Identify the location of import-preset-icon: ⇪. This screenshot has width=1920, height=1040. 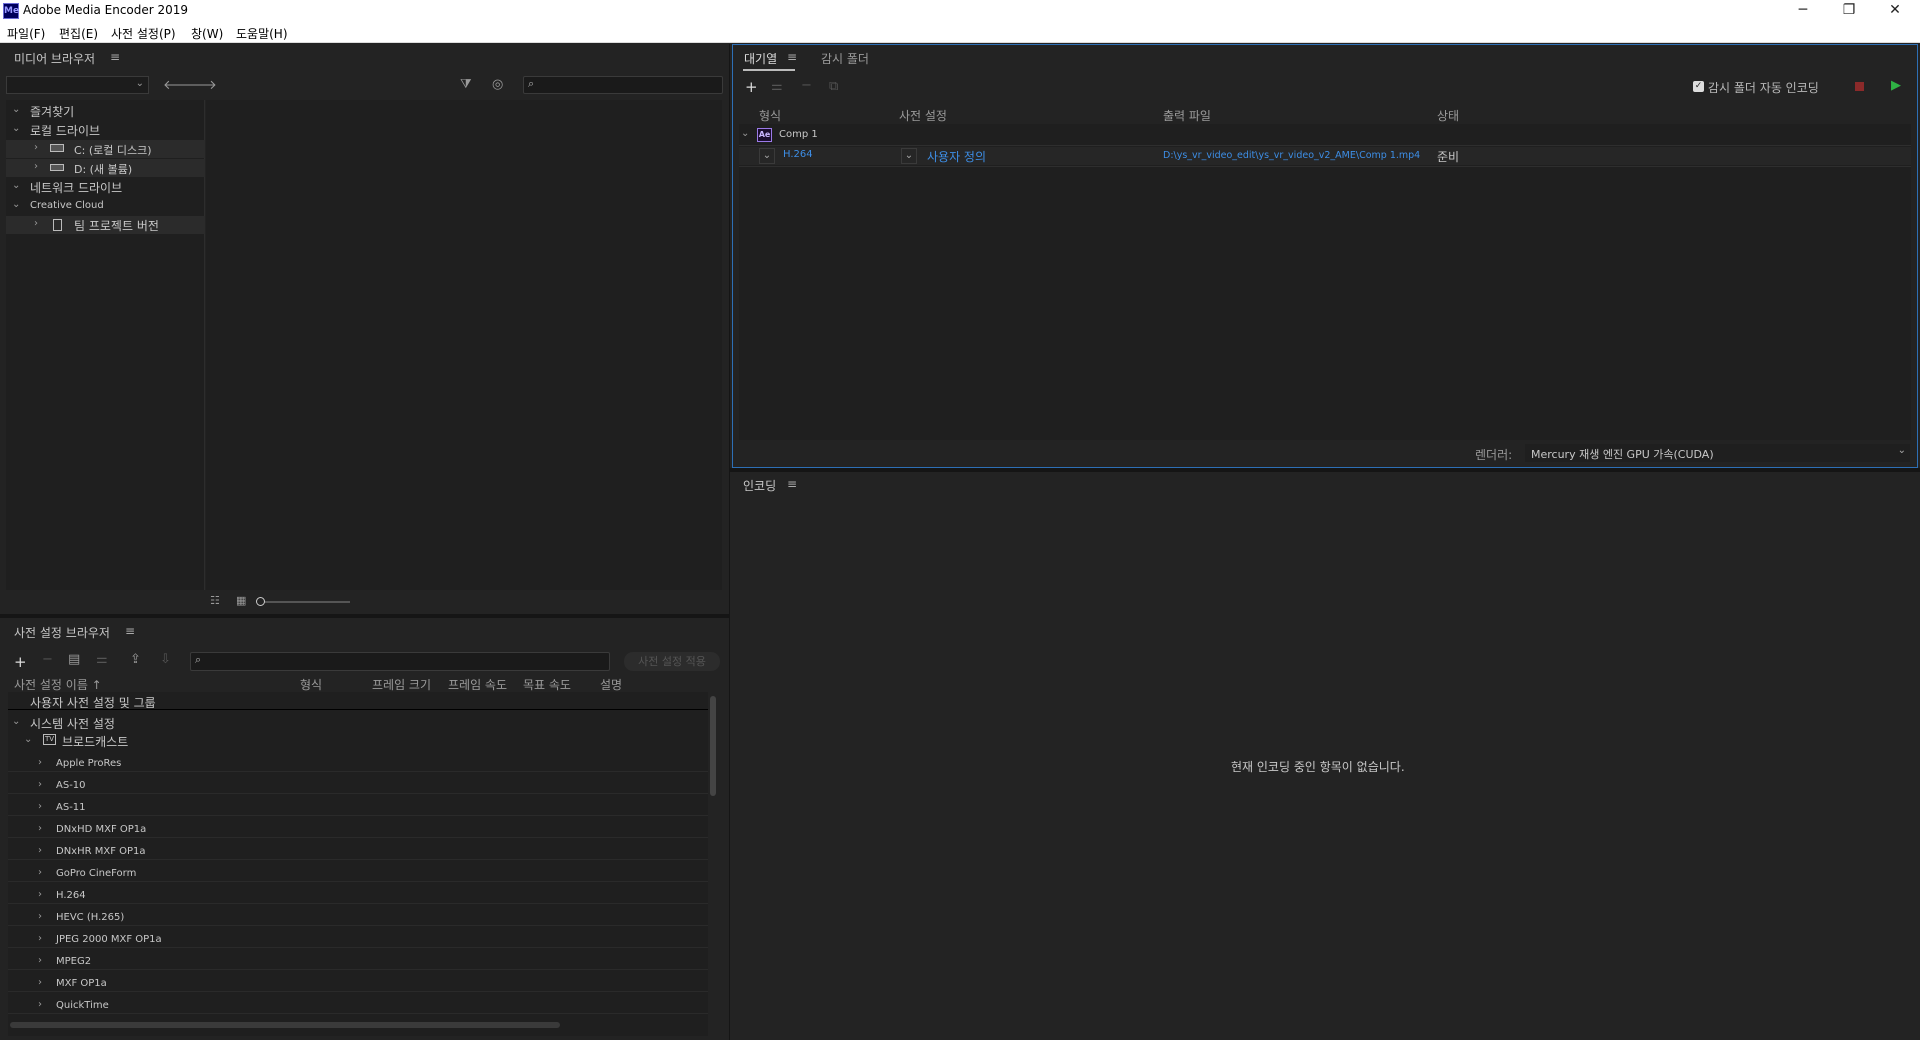
(135, 659).